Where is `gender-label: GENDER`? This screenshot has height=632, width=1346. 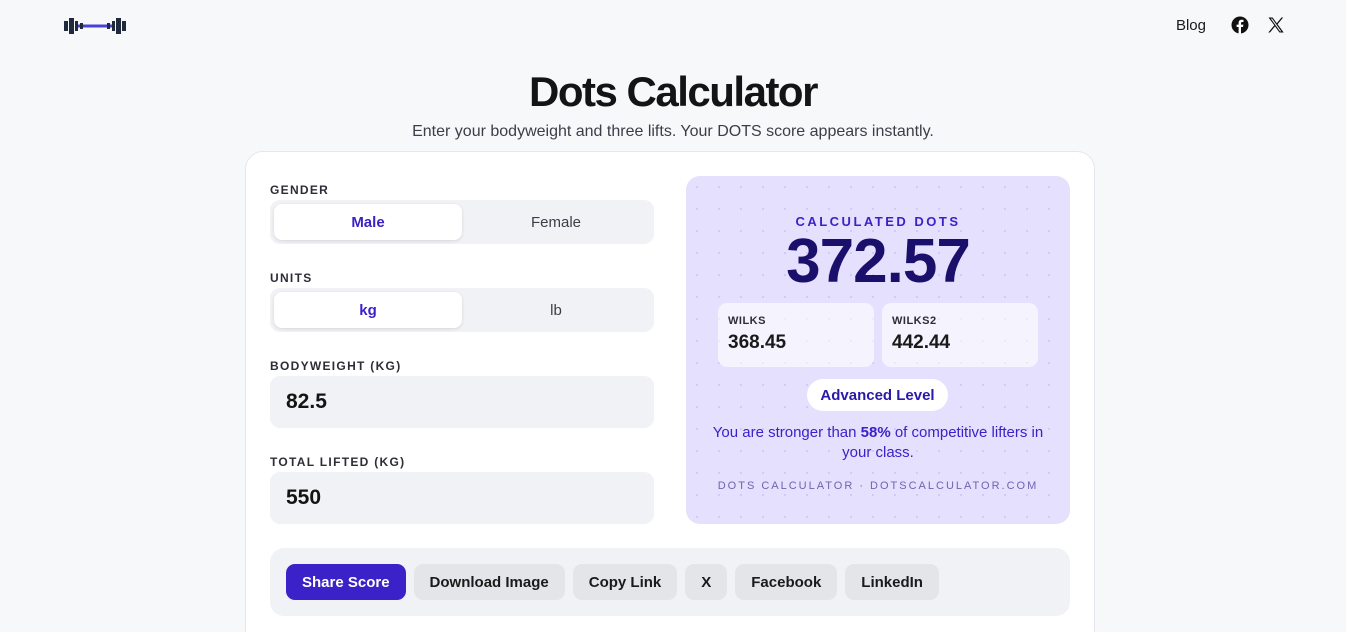 gender-label: GENDER is located at coordinates (300, 190).